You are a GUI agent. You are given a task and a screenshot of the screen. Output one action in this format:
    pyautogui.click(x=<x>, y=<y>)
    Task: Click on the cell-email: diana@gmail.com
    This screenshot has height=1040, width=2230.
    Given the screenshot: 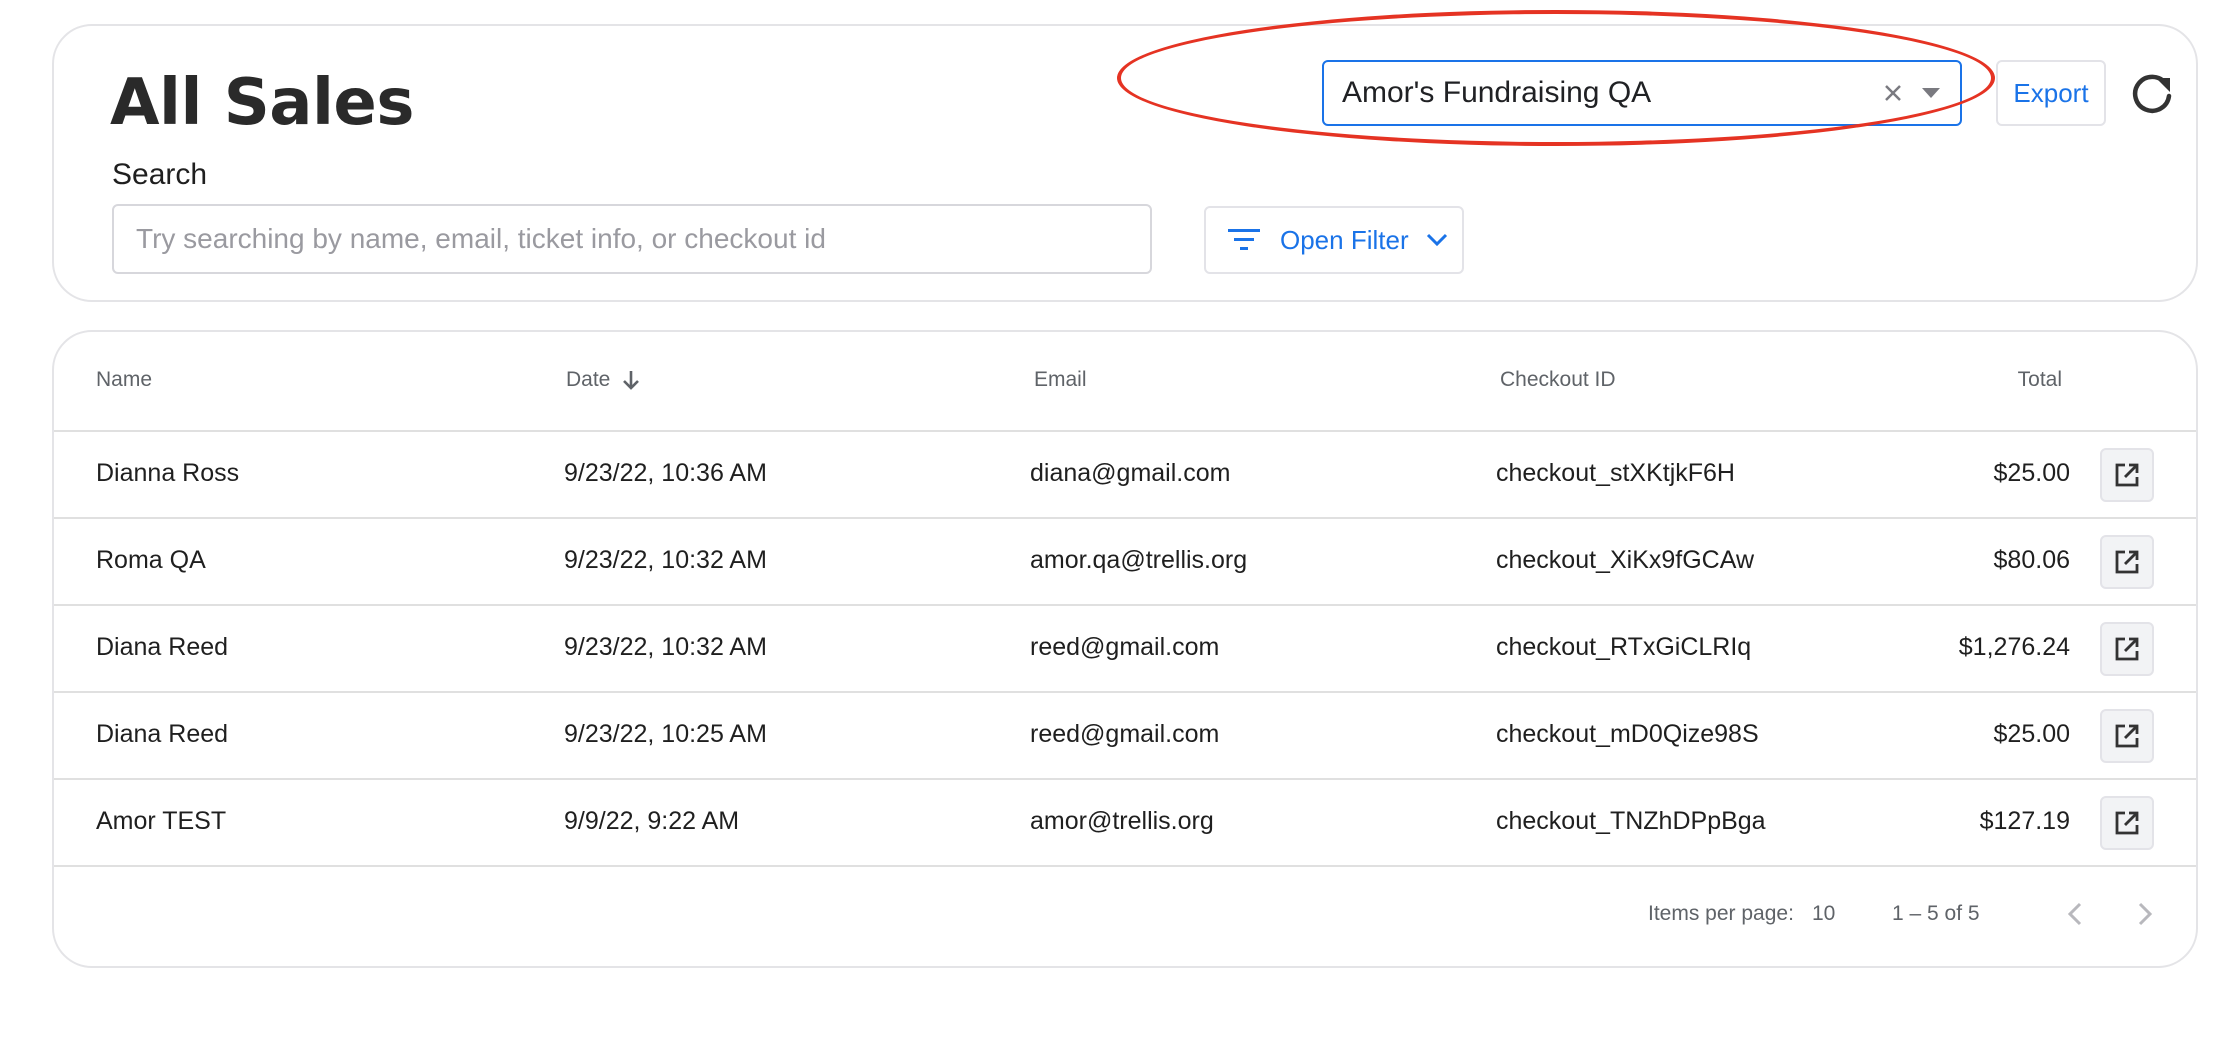 What is the action you would take?
    pyautogui.click(x=1130, y=473)
    